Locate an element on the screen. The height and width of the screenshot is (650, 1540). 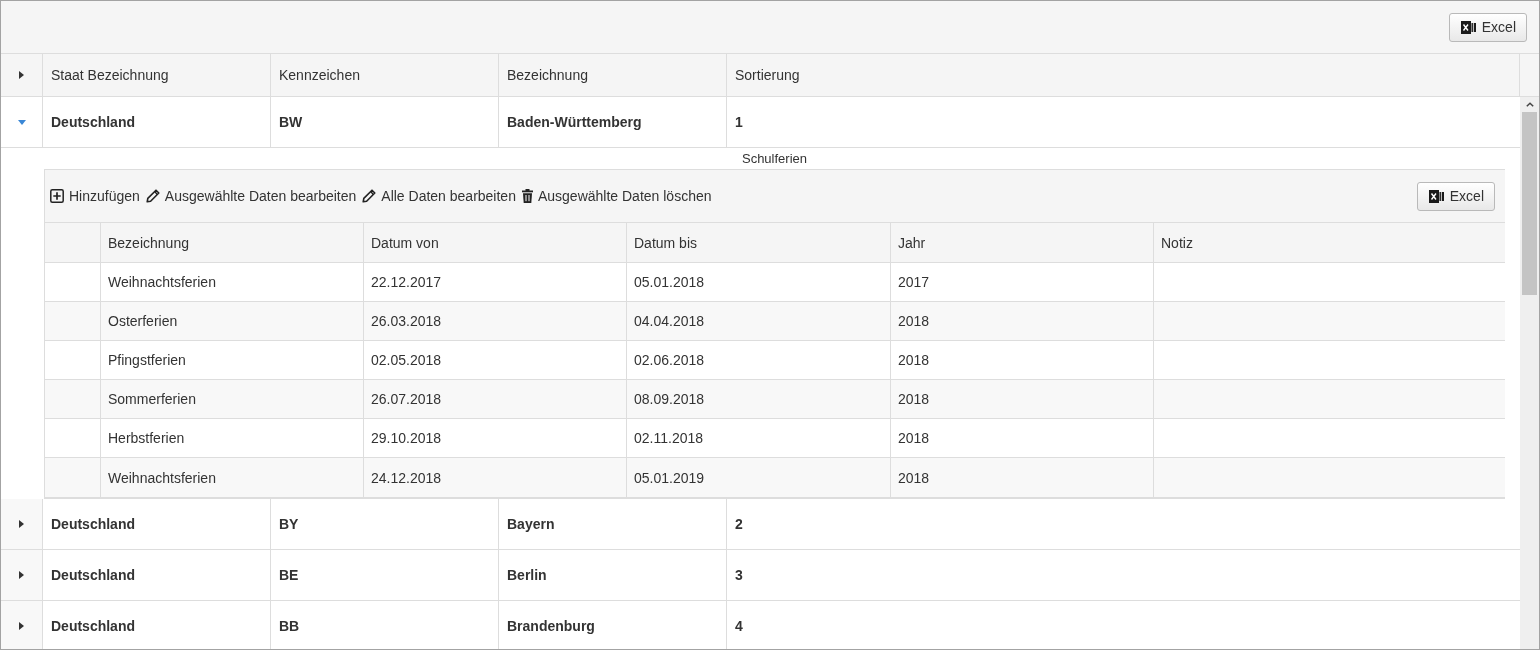
table-cell: Baden-Württemberg is located at coordinates (613, 122).